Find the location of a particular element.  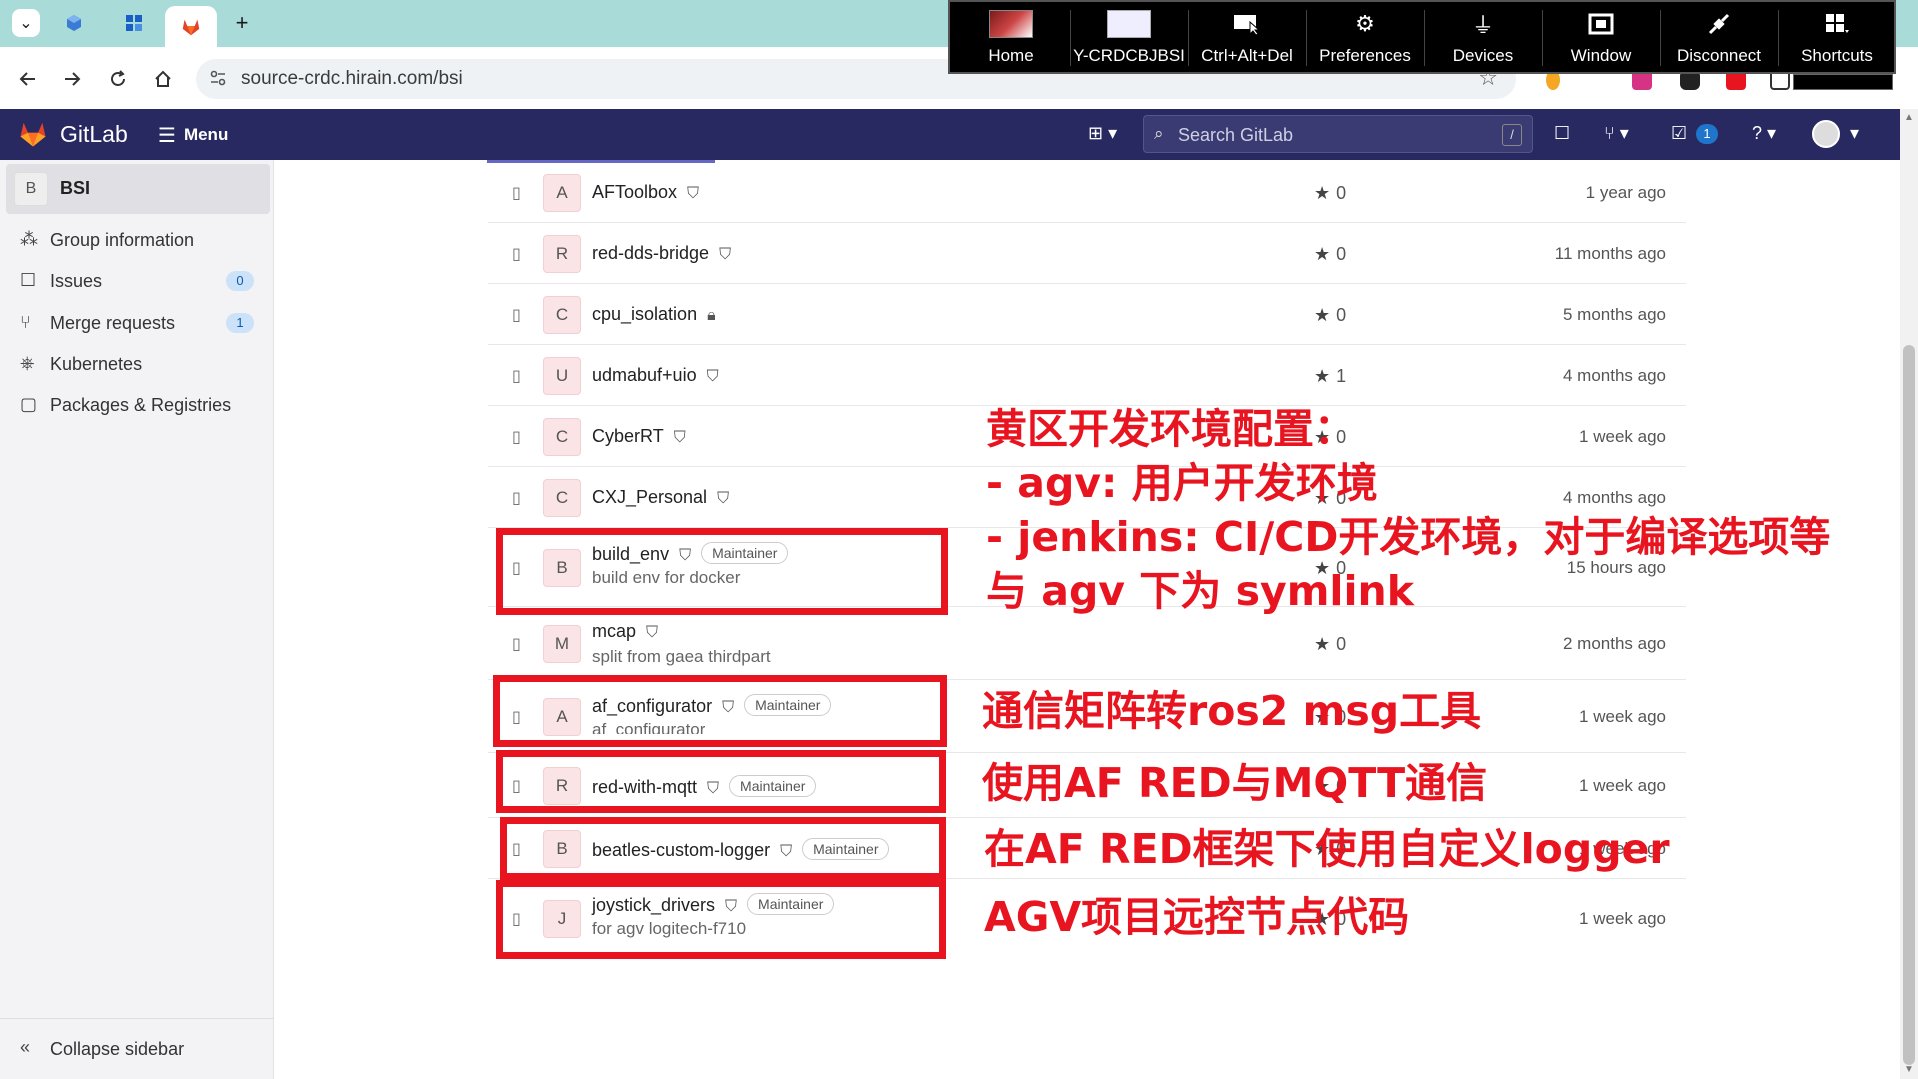

project-description: split from gaea thirdpart is located at coordinates (681, 656).